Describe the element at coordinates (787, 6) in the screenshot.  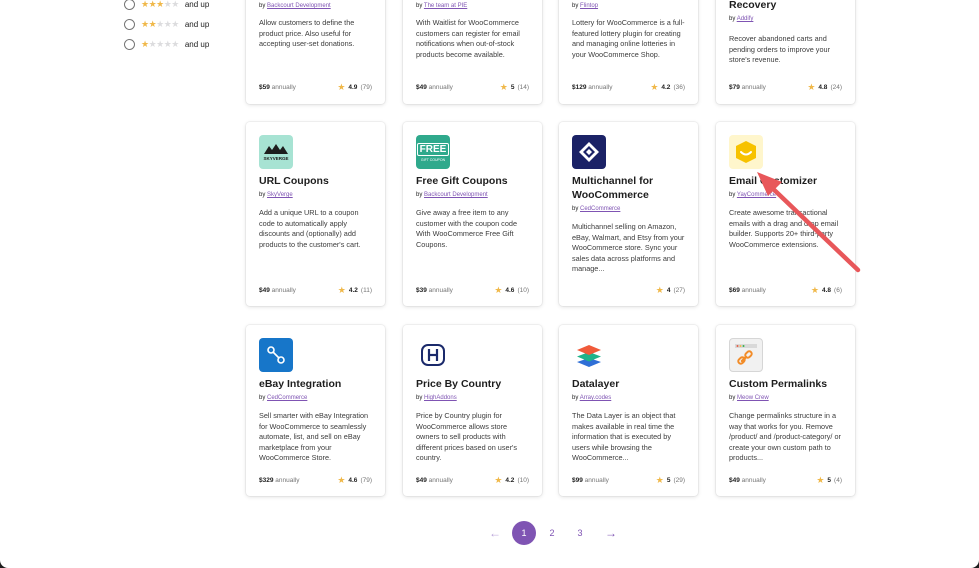
I see `card-title: Recovery` at that location.